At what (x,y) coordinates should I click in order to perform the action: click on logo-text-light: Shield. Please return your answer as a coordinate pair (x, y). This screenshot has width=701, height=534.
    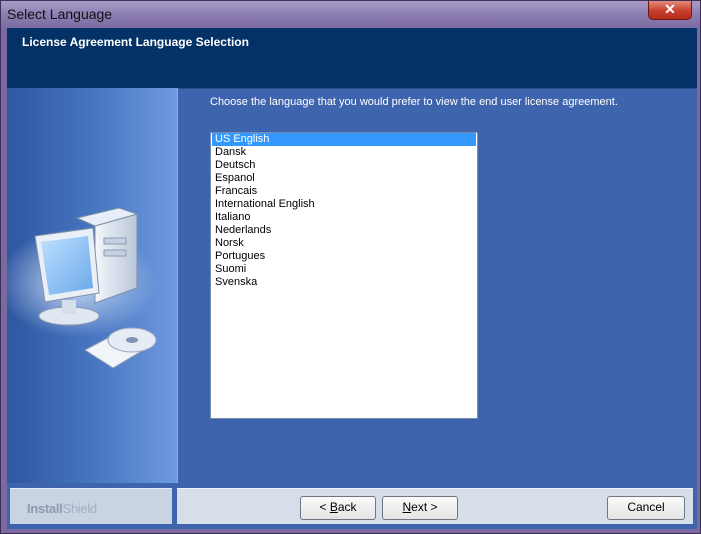
    Looking at the image, I should click on (79, 508).